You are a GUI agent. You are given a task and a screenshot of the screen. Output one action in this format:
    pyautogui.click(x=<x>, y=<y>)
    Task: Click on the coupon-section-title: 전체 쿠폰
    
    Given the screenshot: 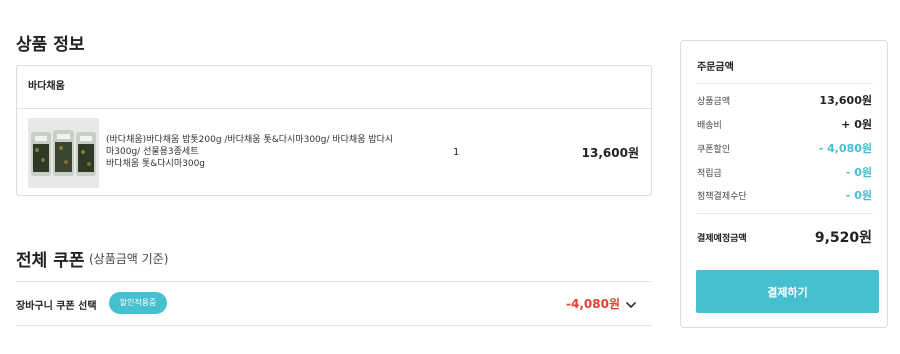 What is the action you would take?
    pyautogui.click(x=50, y=261)
    